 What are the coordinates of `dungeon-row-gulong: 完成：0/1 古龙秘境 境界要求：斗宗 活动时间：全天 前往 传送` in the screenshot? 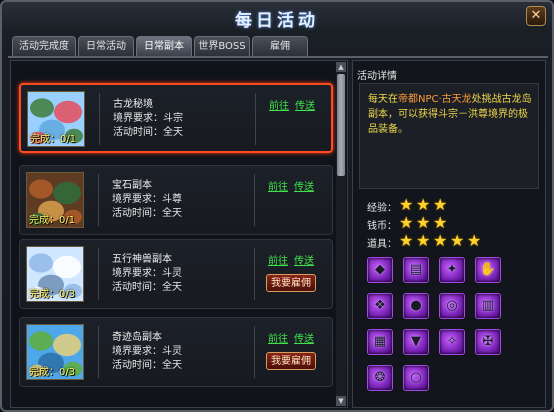 It's located at (176, 118).